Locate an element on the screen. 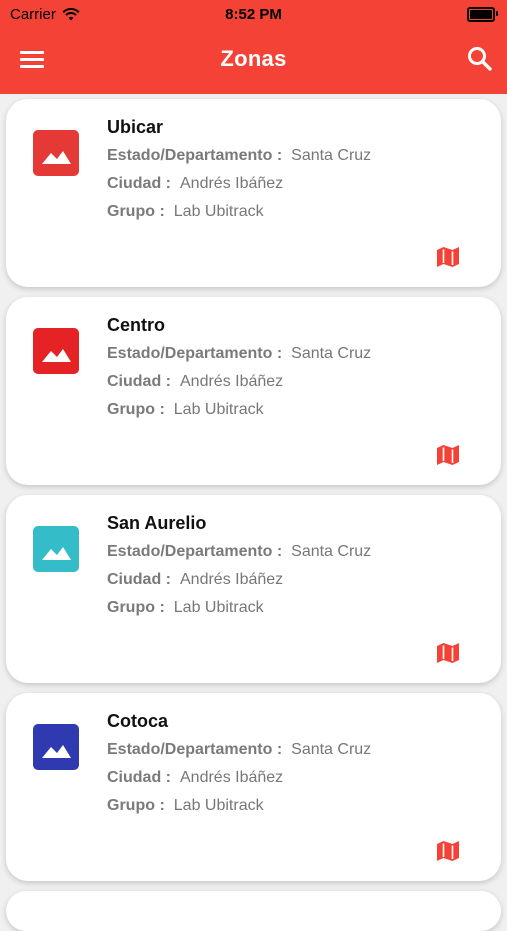 The height and width of the screenshot is (931, 507). page-title: Zonas is located at coordinates (253, 58).